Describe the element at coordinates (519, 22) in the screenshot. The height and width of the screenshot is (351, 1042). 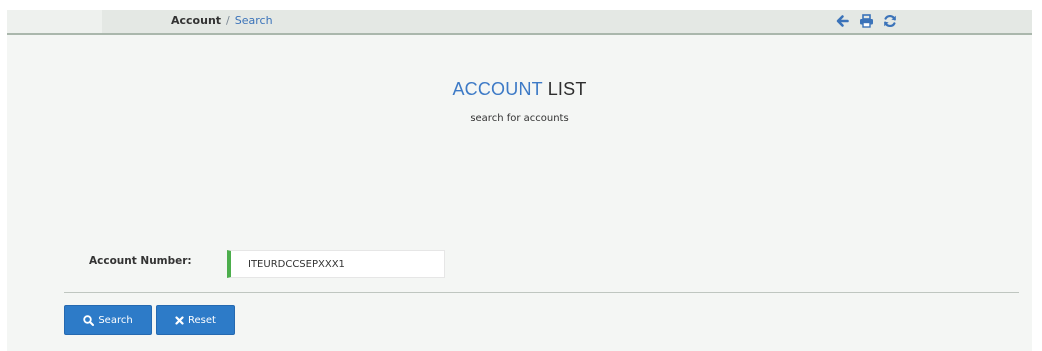
I see `top-bar: Account / Search` at that location.